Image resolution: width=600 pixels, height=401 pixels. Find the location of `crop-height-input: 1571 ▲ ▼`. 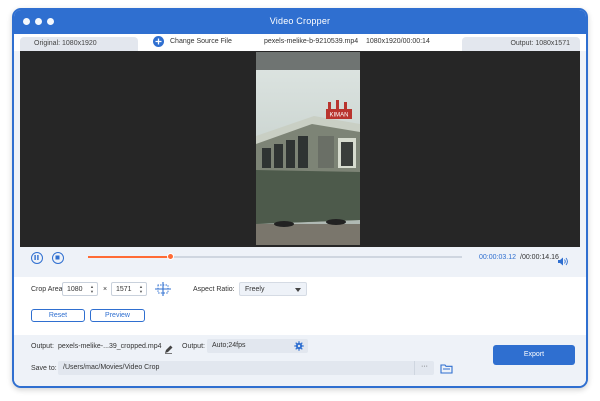

crop-height-input: 1571 ▲ ▼ is located at coordinates (129, 289).